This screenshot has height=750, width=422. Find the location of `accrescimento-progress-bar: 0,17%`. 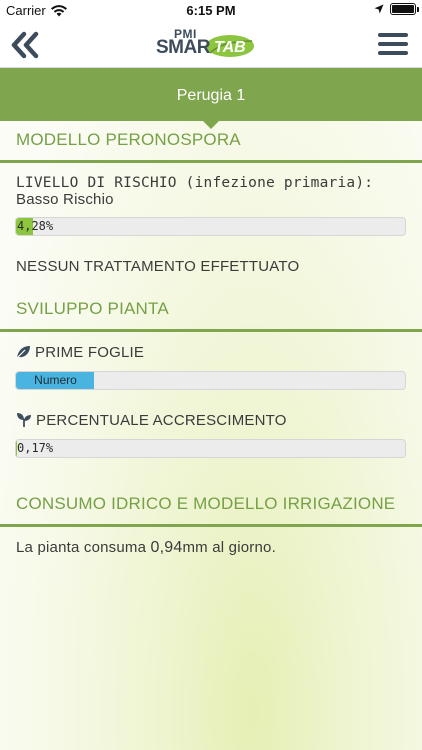

accrescimento-progress-bar: 0,17% is located at coordinates (210, 448).